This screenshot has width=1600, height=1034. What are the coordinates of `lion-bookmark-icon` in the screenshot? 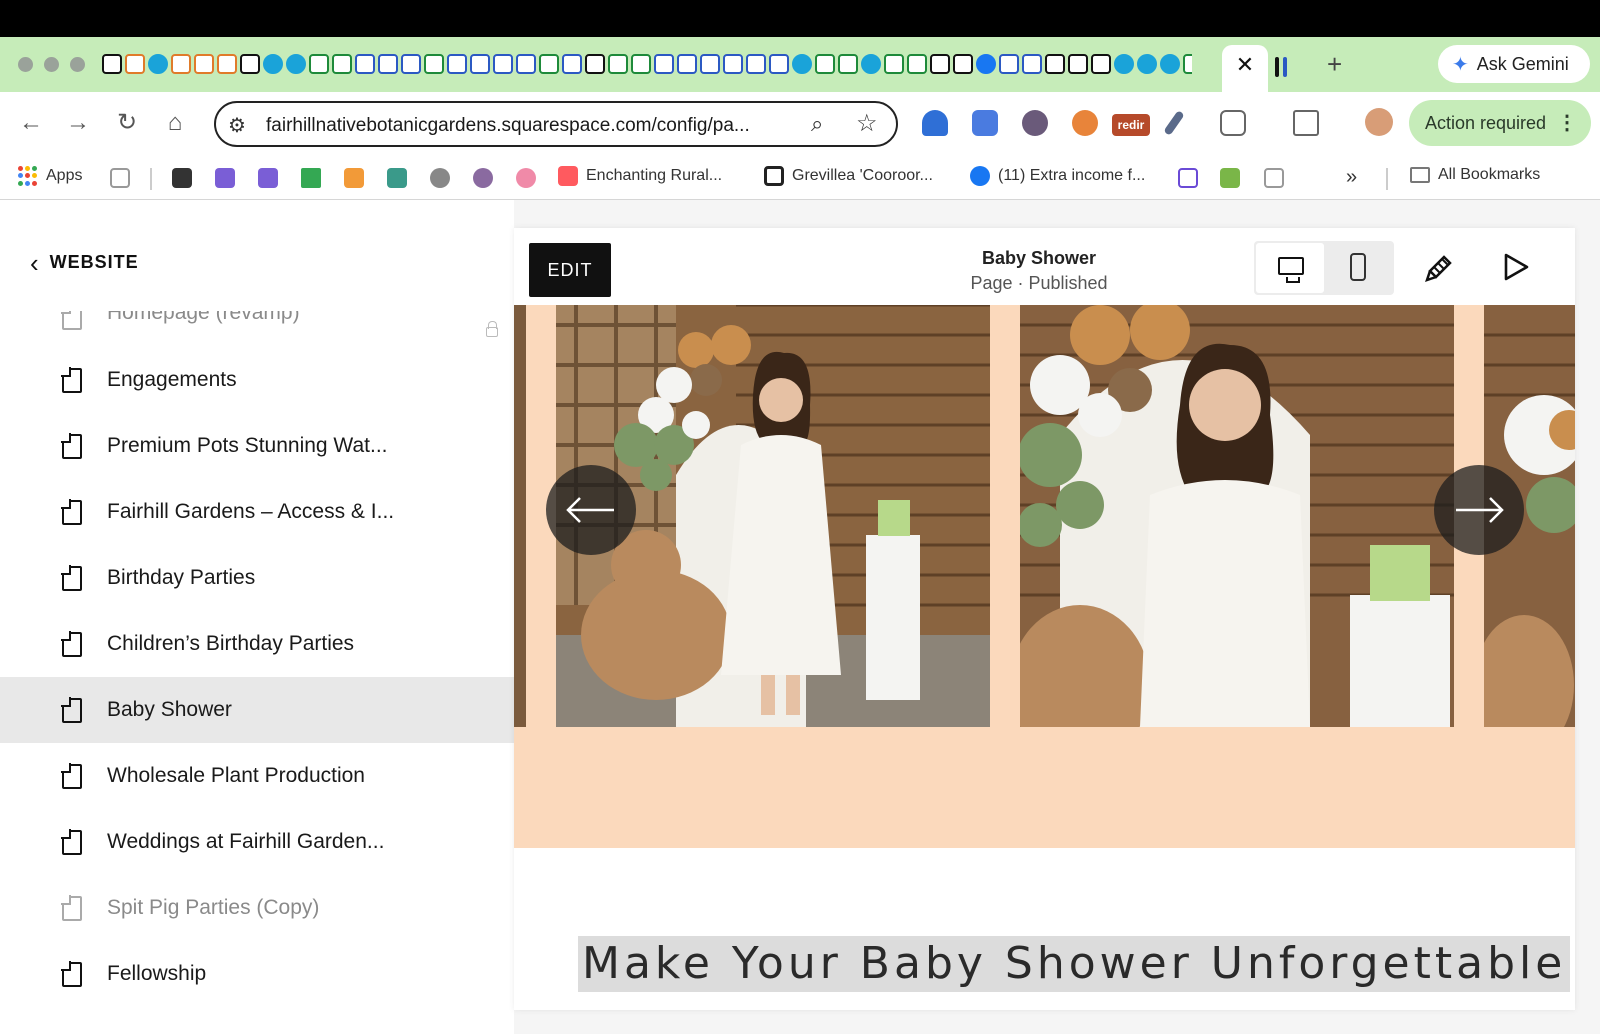 It's located at (440, 178).